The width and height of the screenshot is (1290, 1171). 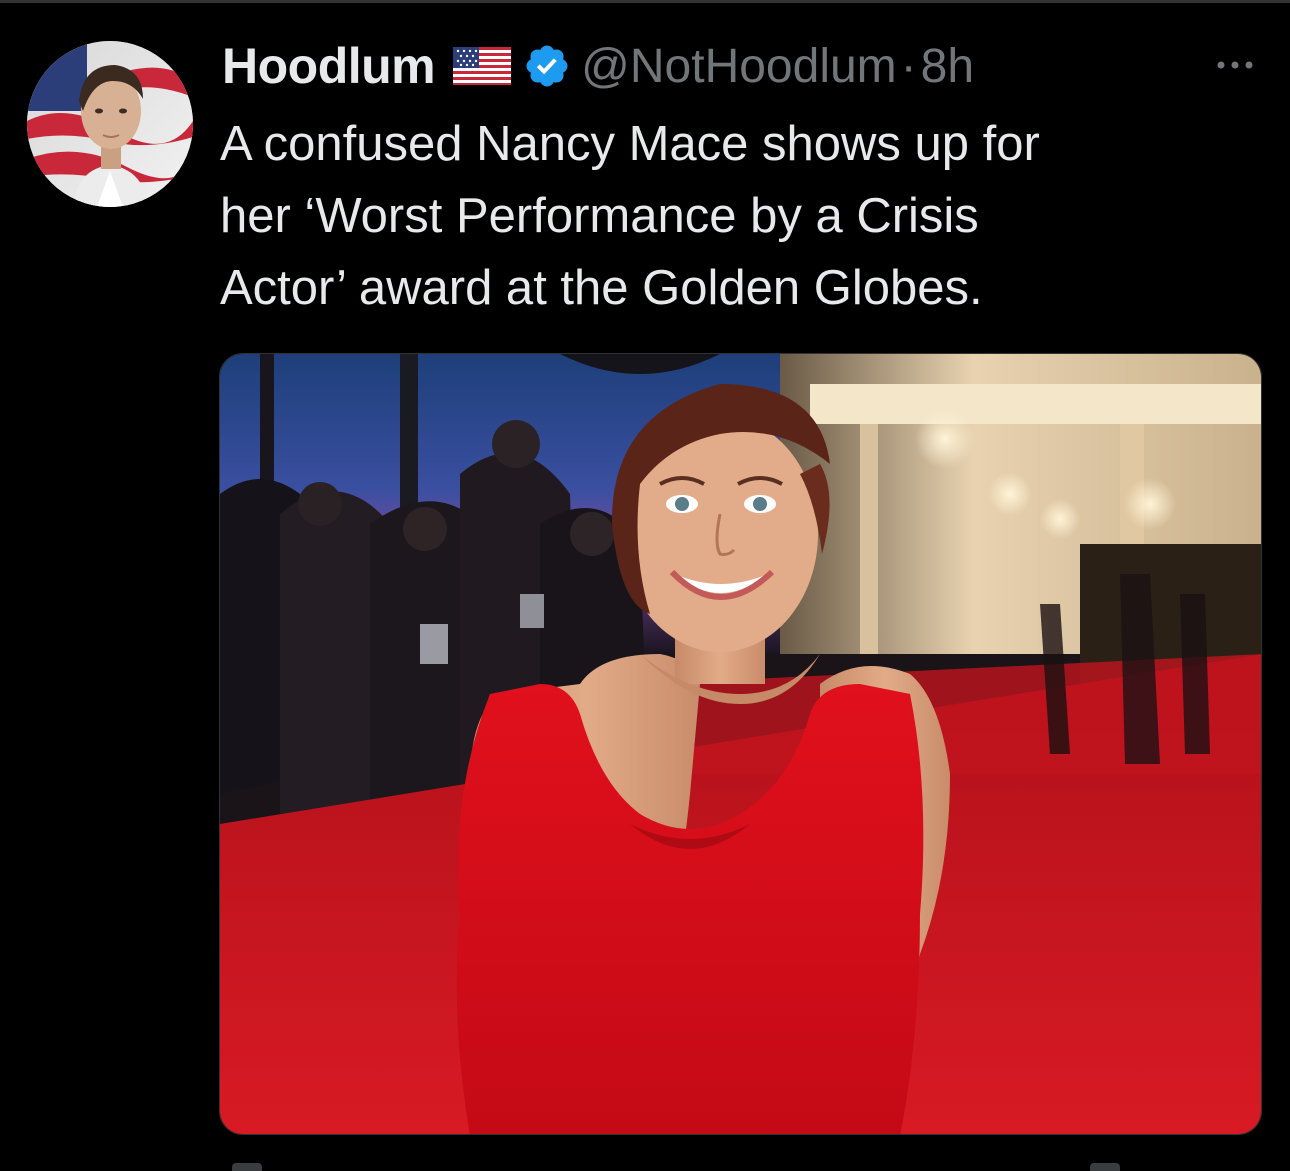 What do you see at coordinates (599, 216) in the screenshot?
I see `tweet-text-line: her ‘Worst Performance by a Crisis` at bounding box center [599, 216].